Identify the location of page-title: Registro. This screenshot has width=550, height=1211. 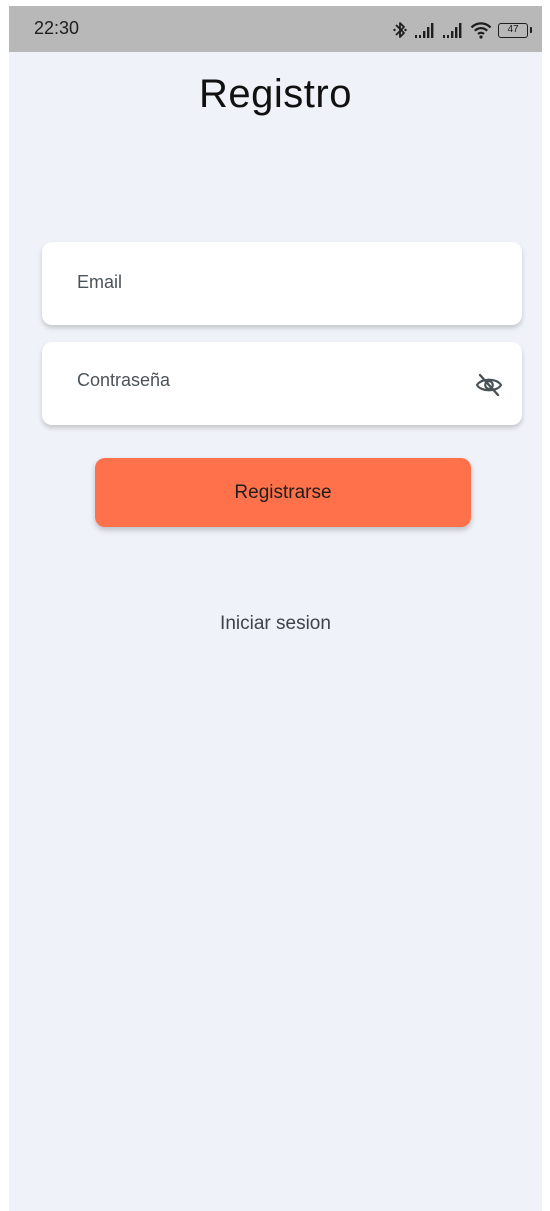
(275, 94).